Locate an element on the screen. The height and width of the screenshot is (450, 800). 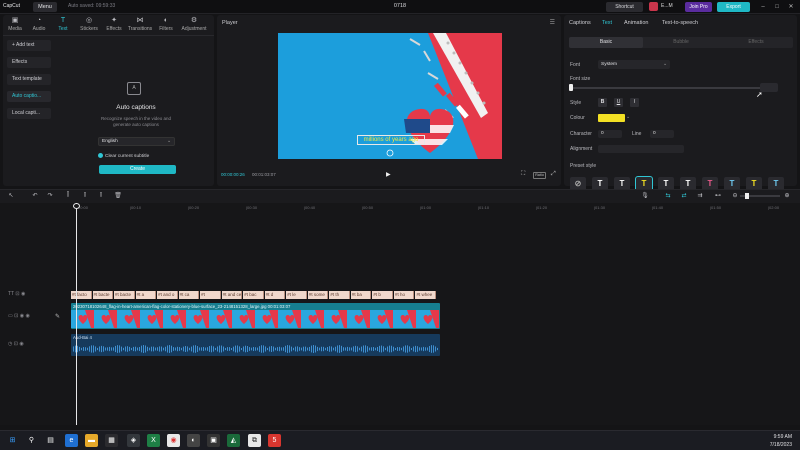
colour-swatch is located at coordinates (611, 118).